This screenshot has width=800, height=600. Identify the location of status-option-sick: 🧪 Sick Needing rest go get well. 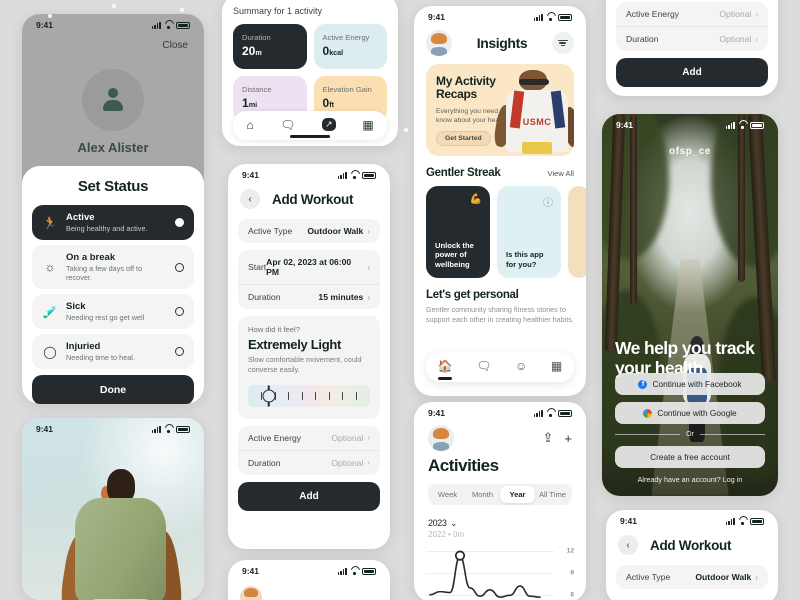
(113, 311).